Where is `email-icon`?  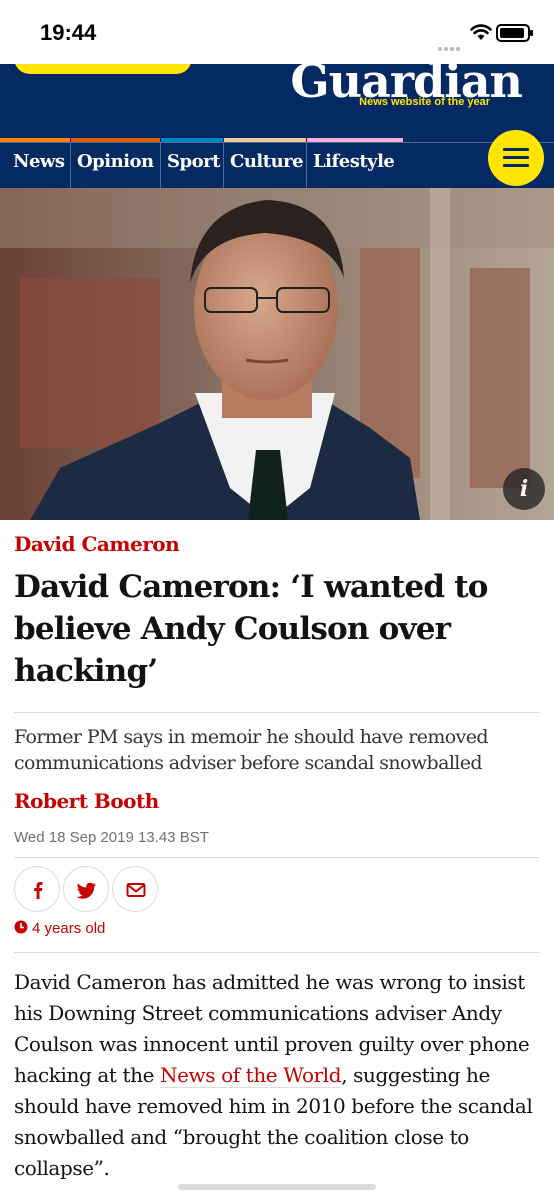
email-icon is located at coordinates (136, 890).